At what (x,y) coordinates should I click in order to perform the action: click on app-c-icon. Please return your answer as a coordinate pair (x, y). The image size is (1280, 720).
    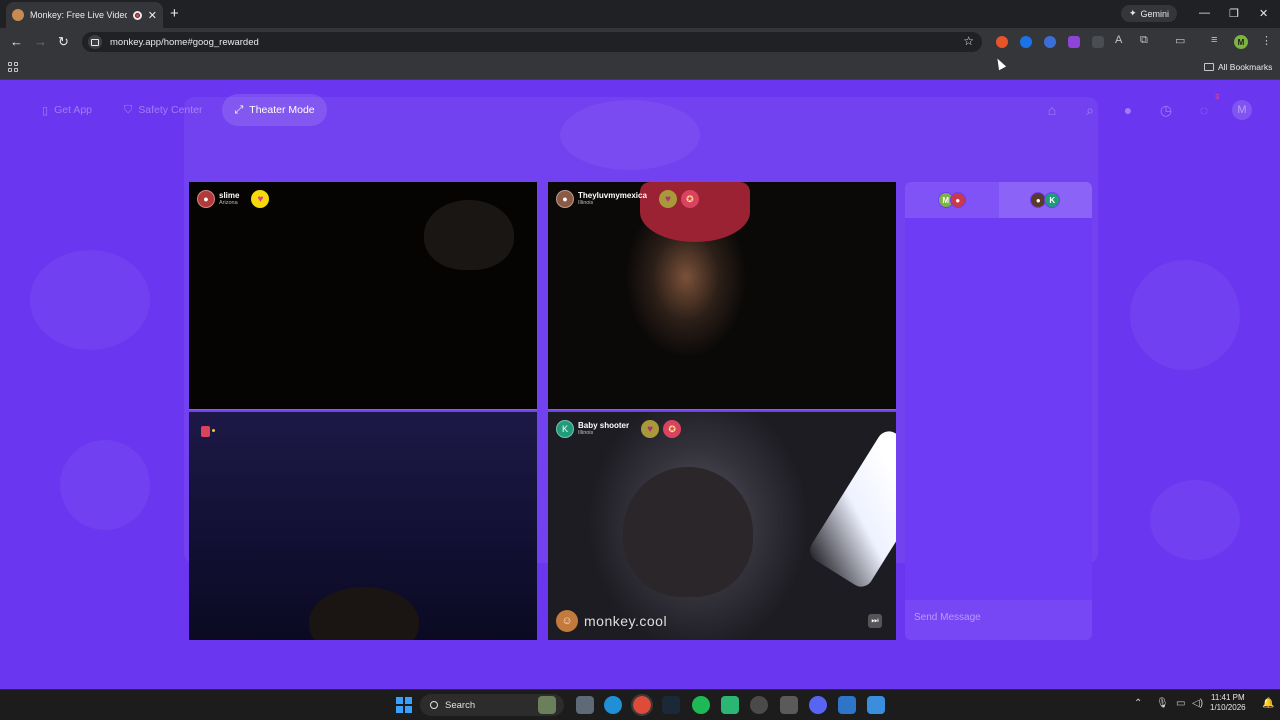
    Looking at the image, I should click on (759, 705).